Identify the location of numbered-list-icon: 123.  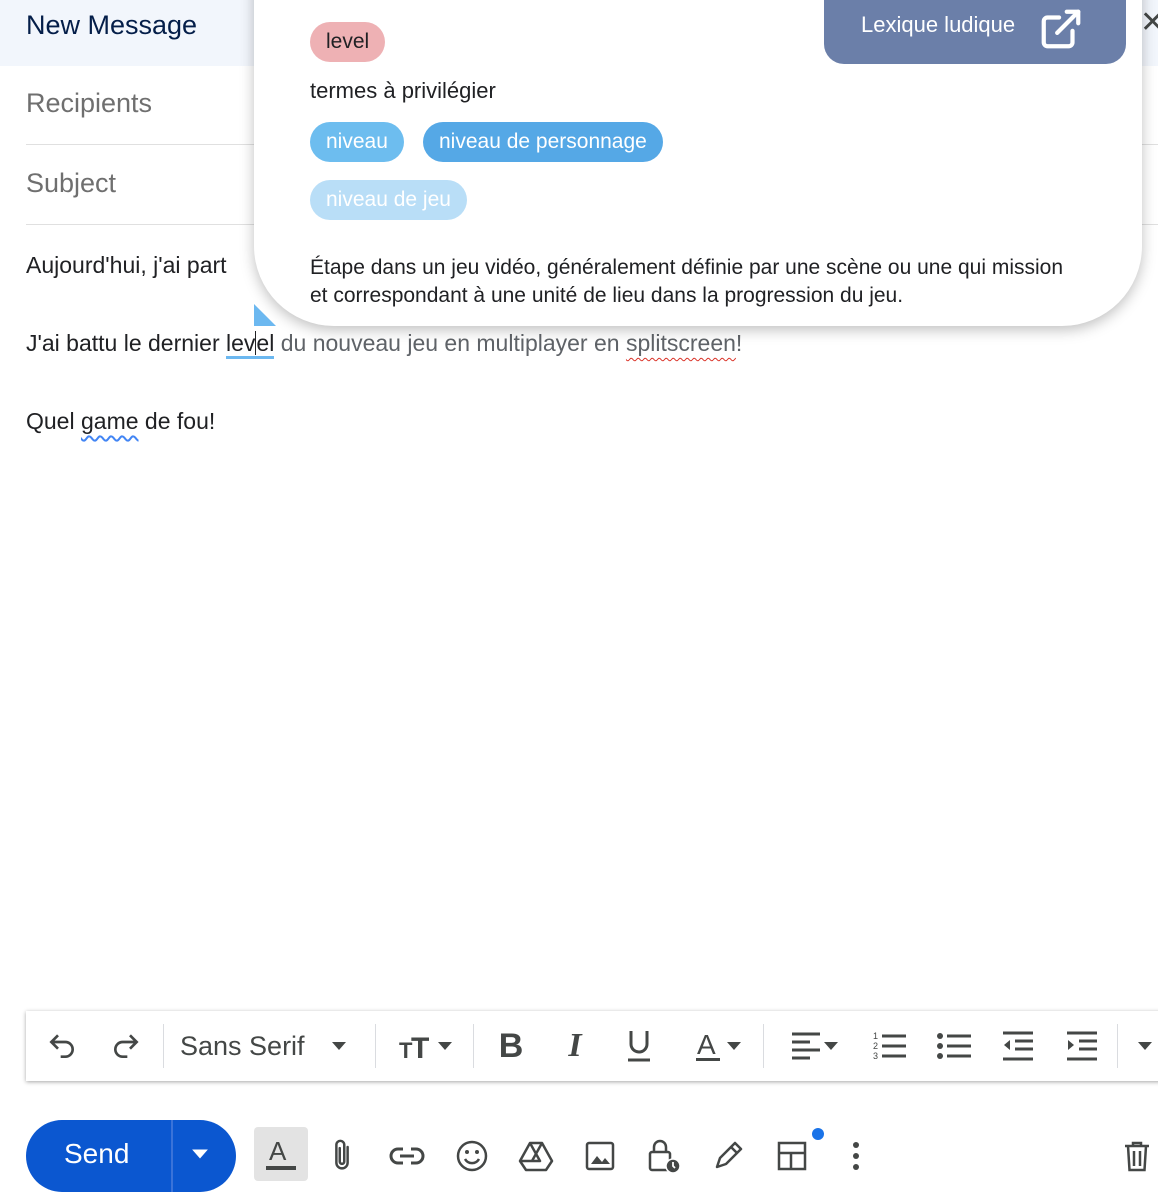
(890, 1046).